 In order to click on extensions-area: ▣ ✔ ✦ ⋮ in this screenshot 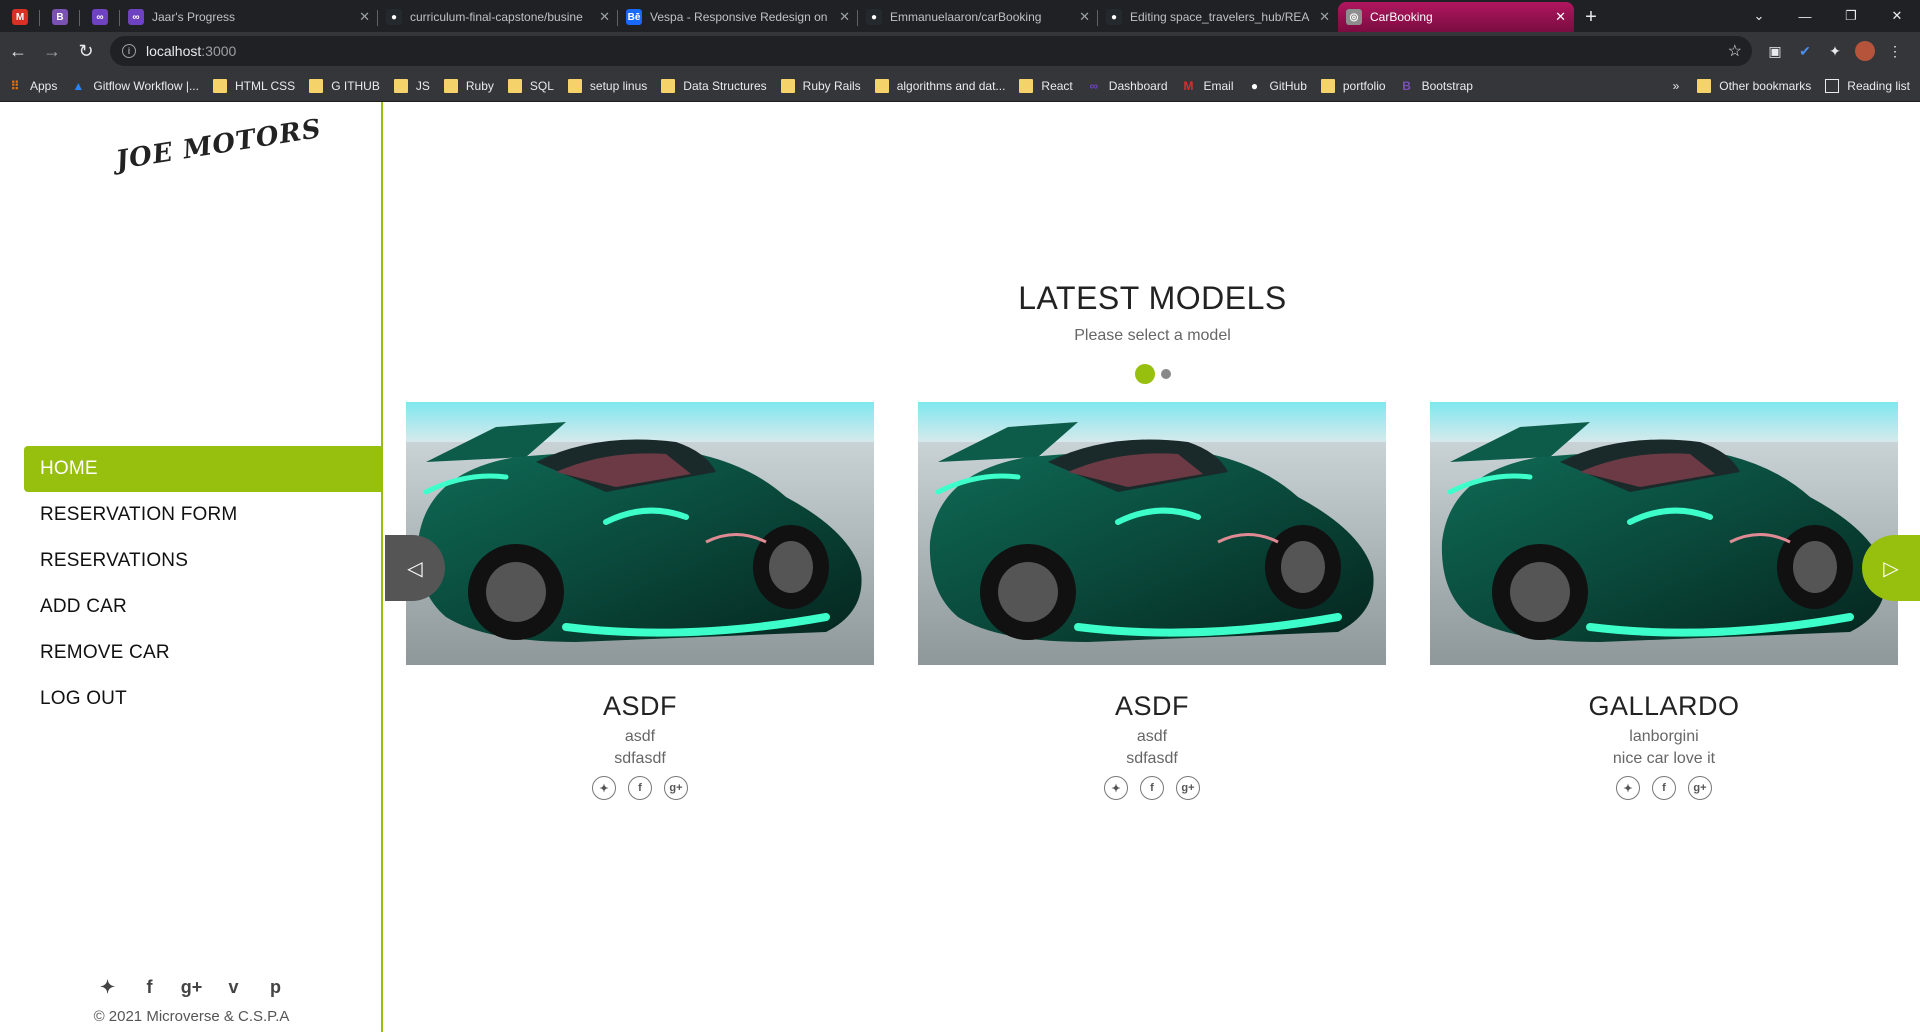, I will do `click(1835, 51)`.